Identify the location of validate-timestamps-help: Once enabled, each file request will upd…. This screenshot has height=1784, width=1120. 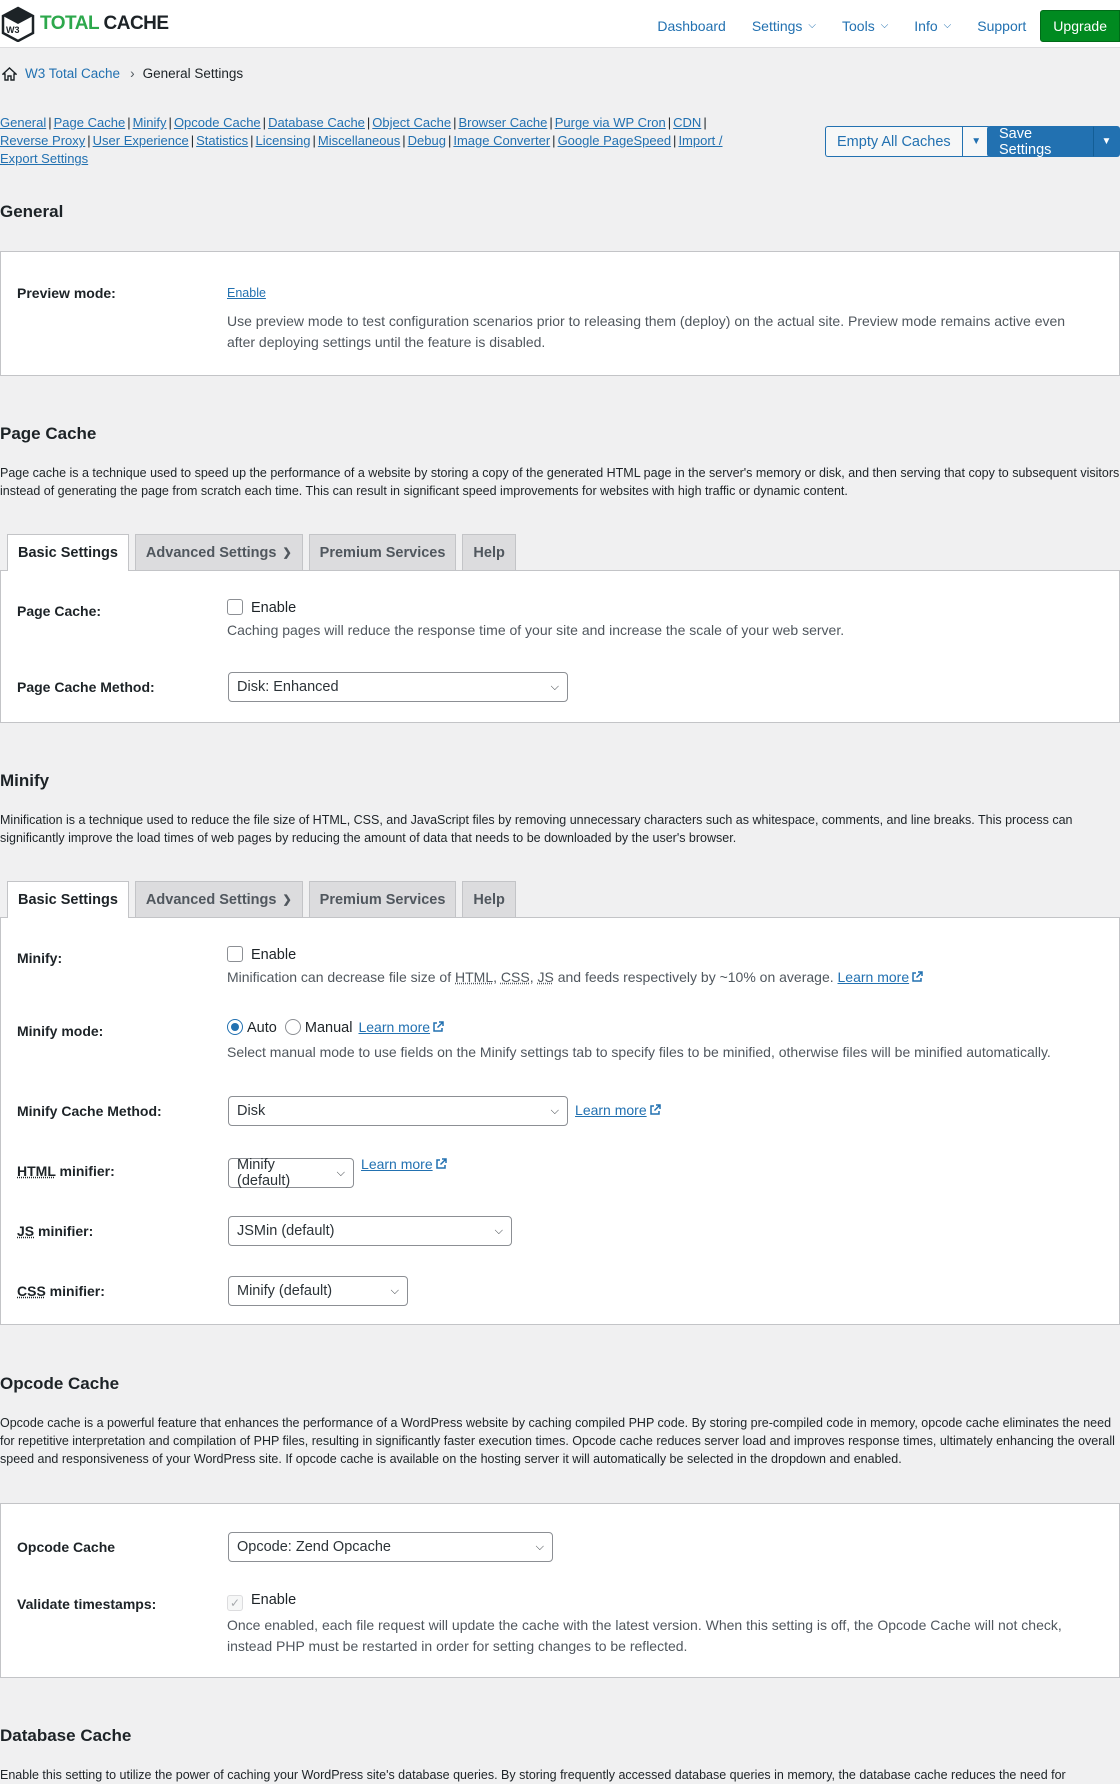
(644, 1635).